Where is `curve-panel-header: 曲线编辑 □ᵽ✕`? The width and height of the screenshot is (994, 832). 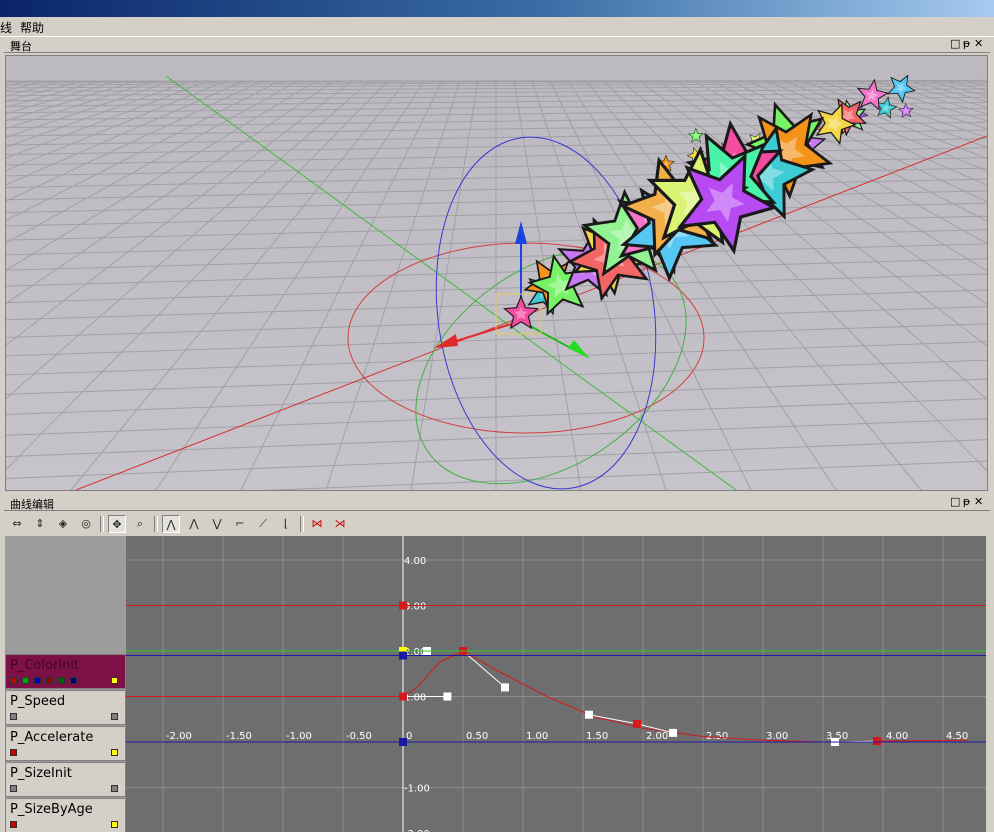
curve-panel-header: 曲线编辑 □ᵽ✕ is located at coordinates (497, 503).